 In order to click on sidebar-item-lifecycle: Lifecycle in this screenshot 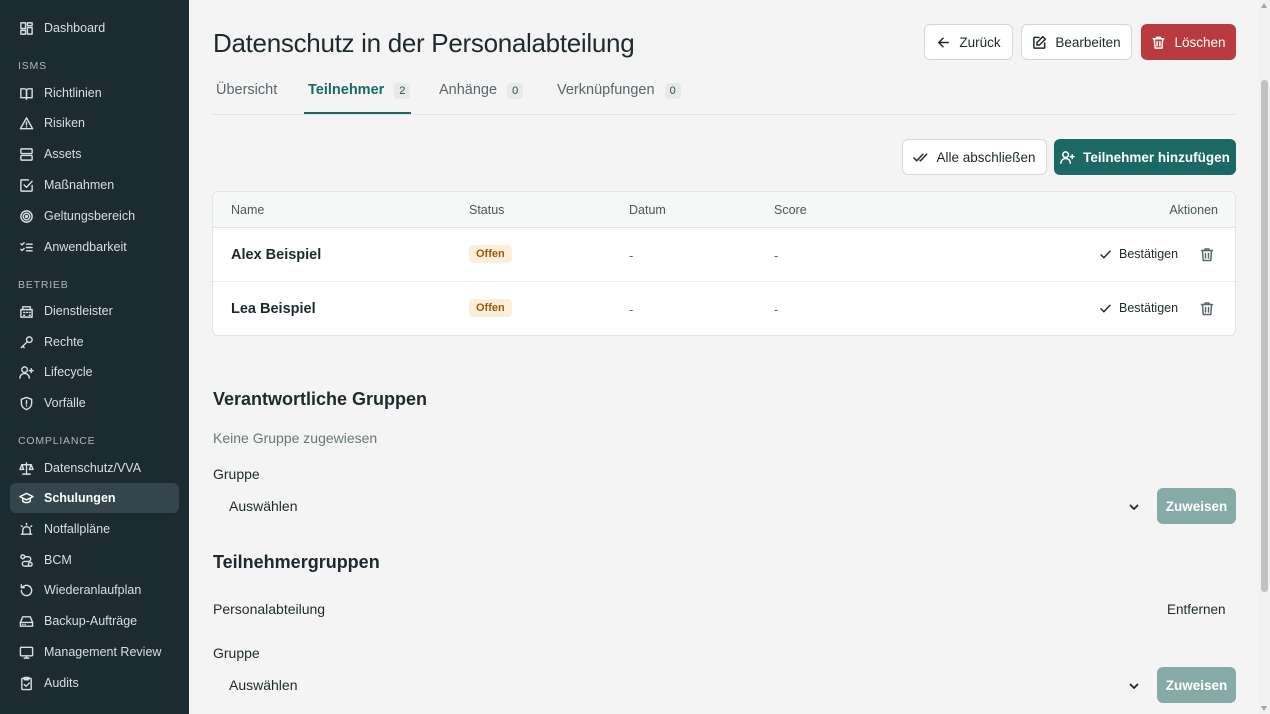, I will do `click(94, 372)`.